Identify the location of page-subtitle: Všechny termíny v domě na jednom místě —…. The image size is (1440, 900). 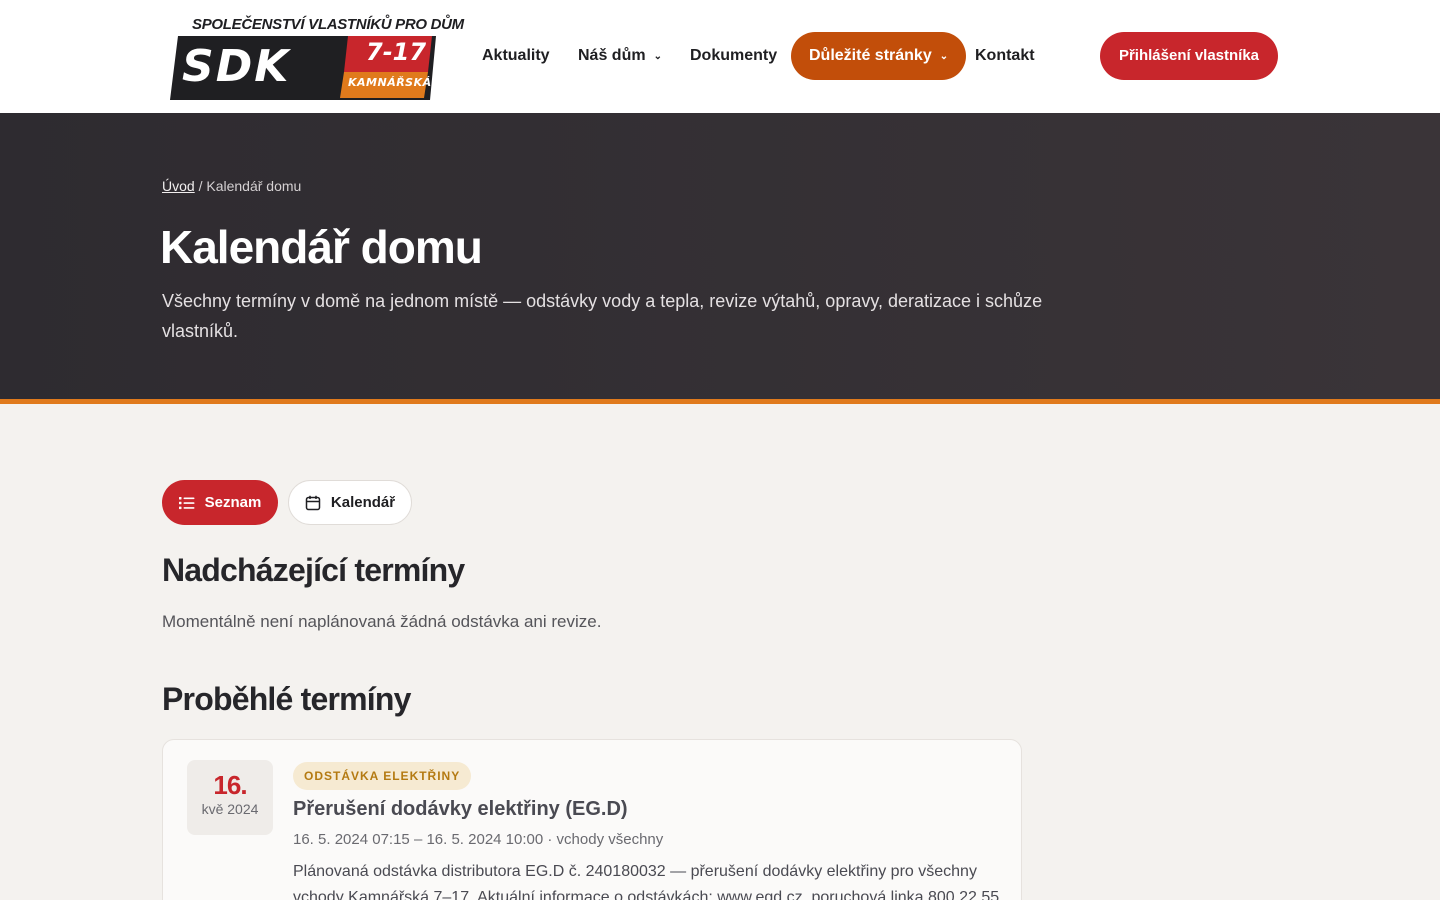
(602, 316).